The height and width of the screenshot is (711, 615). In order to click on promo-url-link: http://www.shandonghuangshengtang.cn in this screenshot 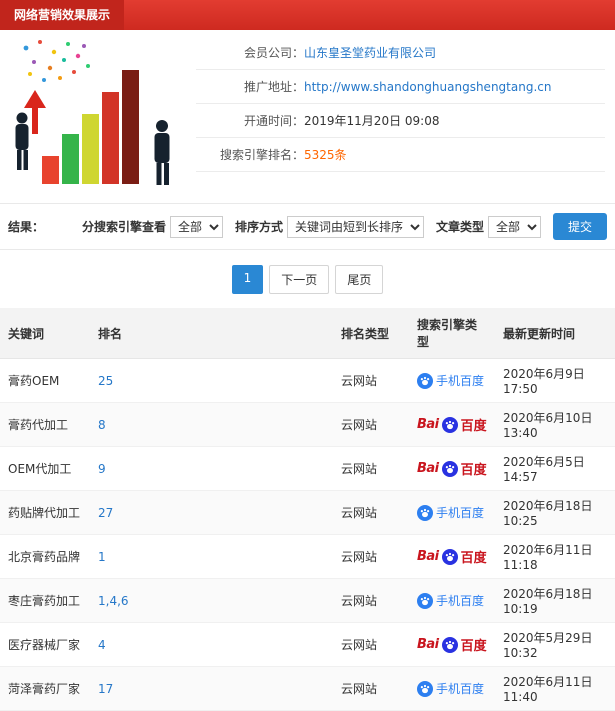, I will do `click(427, 87)`.